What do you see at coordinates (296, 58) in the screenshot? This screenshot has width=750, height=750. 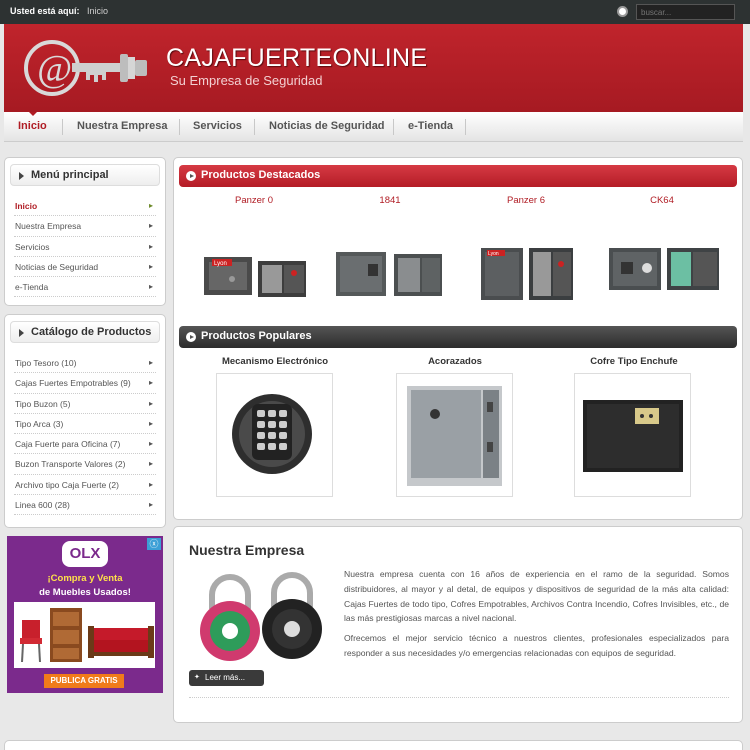 I see `site-title: CAJAFUERTEONLINE` at bounding box center [296, 58].